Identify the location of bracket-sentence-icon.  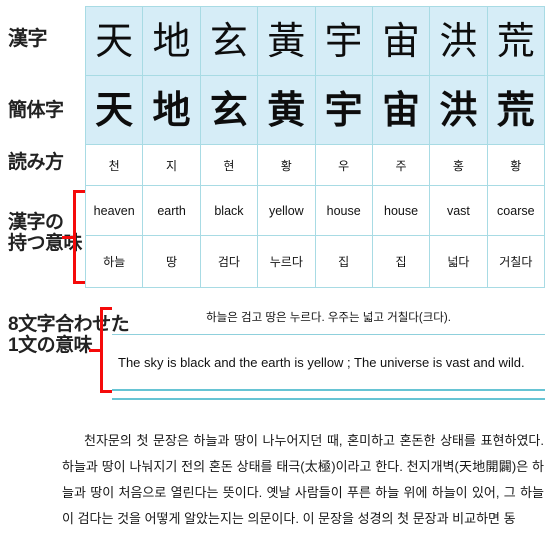
(100, 350).